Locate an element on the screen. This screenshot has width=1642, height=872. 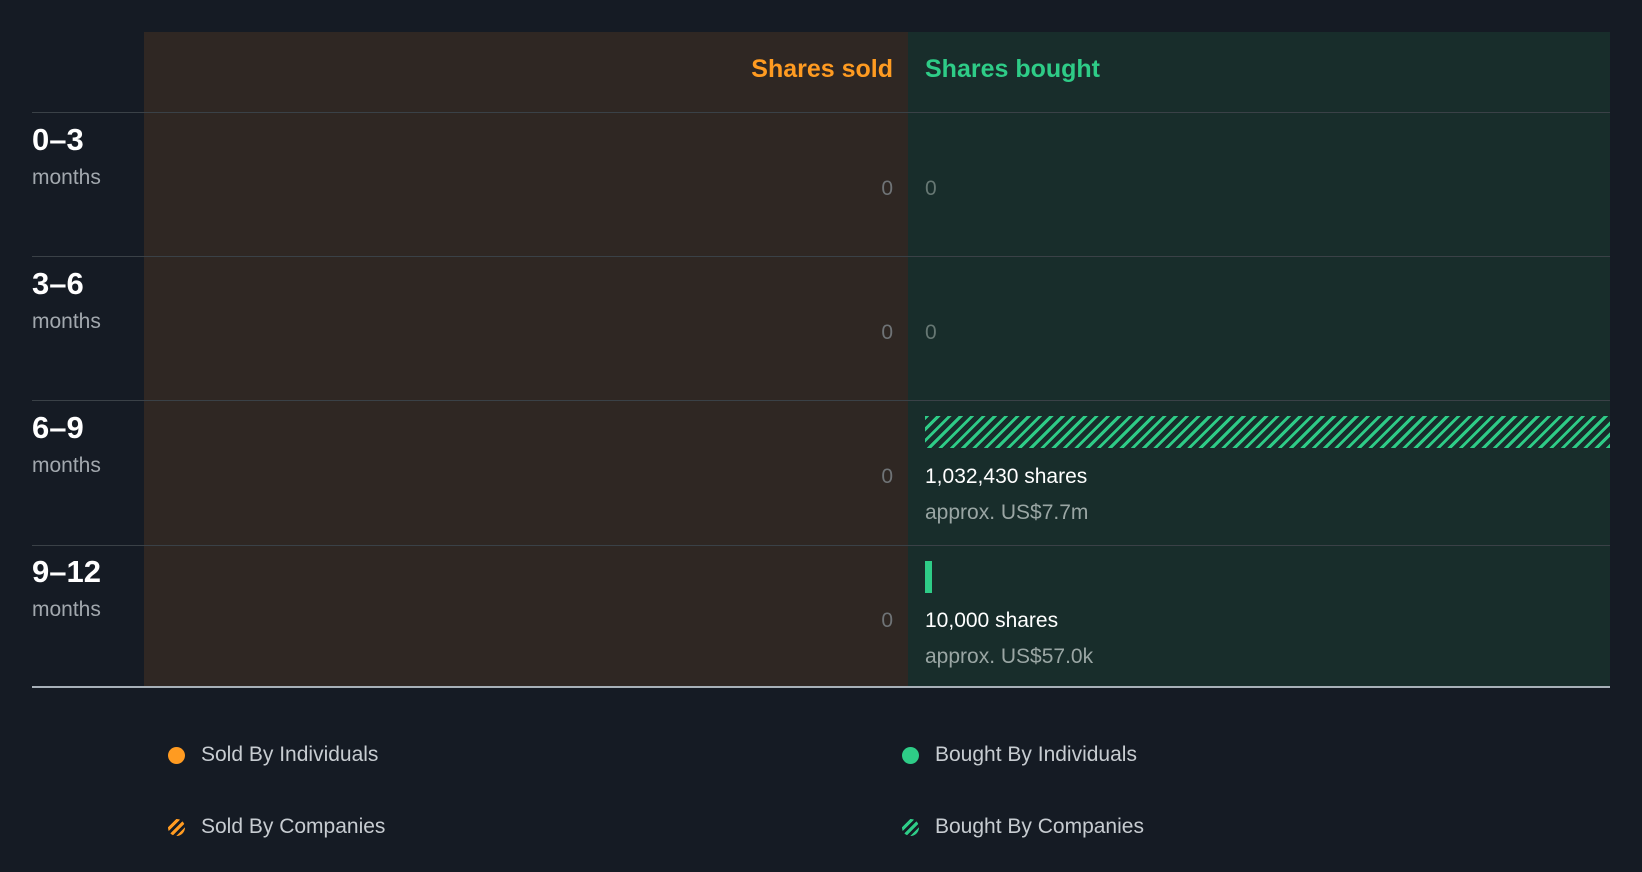
chart-baseline is located at coordinates (821, 687).